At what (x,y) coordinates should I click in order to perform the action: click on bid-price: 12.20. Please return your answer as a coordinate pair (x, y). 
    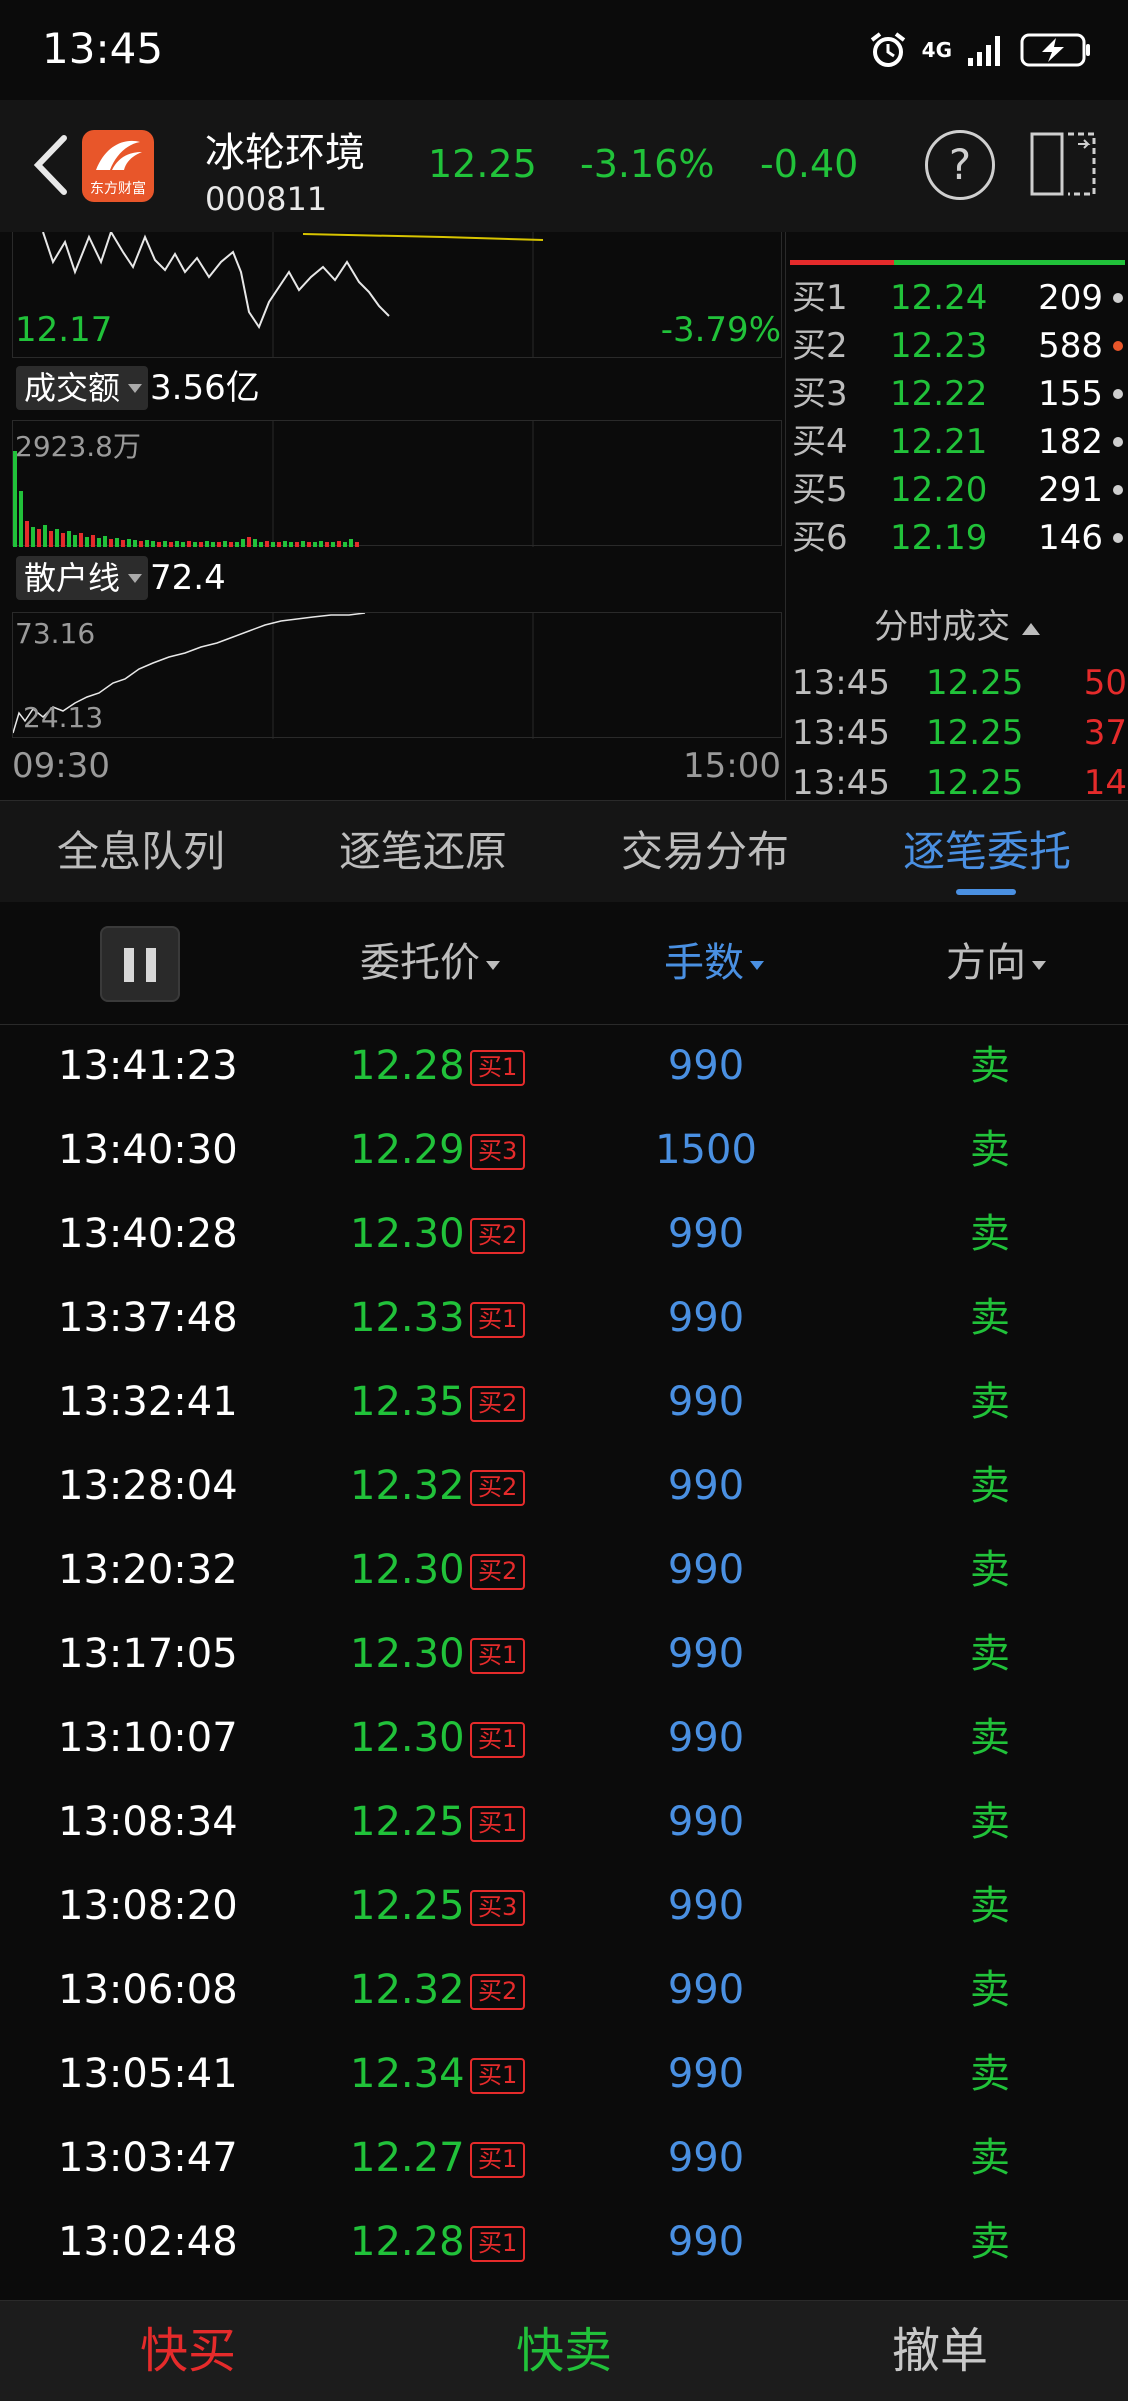
    Looking at the image, I should click on (939, 490).